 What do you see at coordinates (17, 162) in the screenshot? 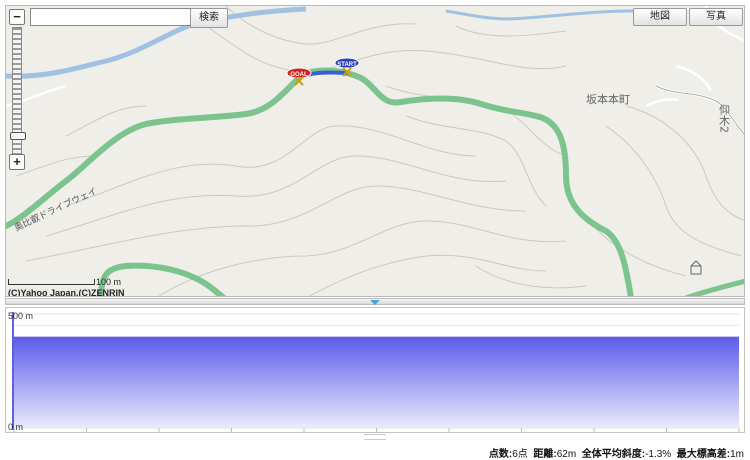
I see `zoom-in-button: +` at bounding box center [17, 162].